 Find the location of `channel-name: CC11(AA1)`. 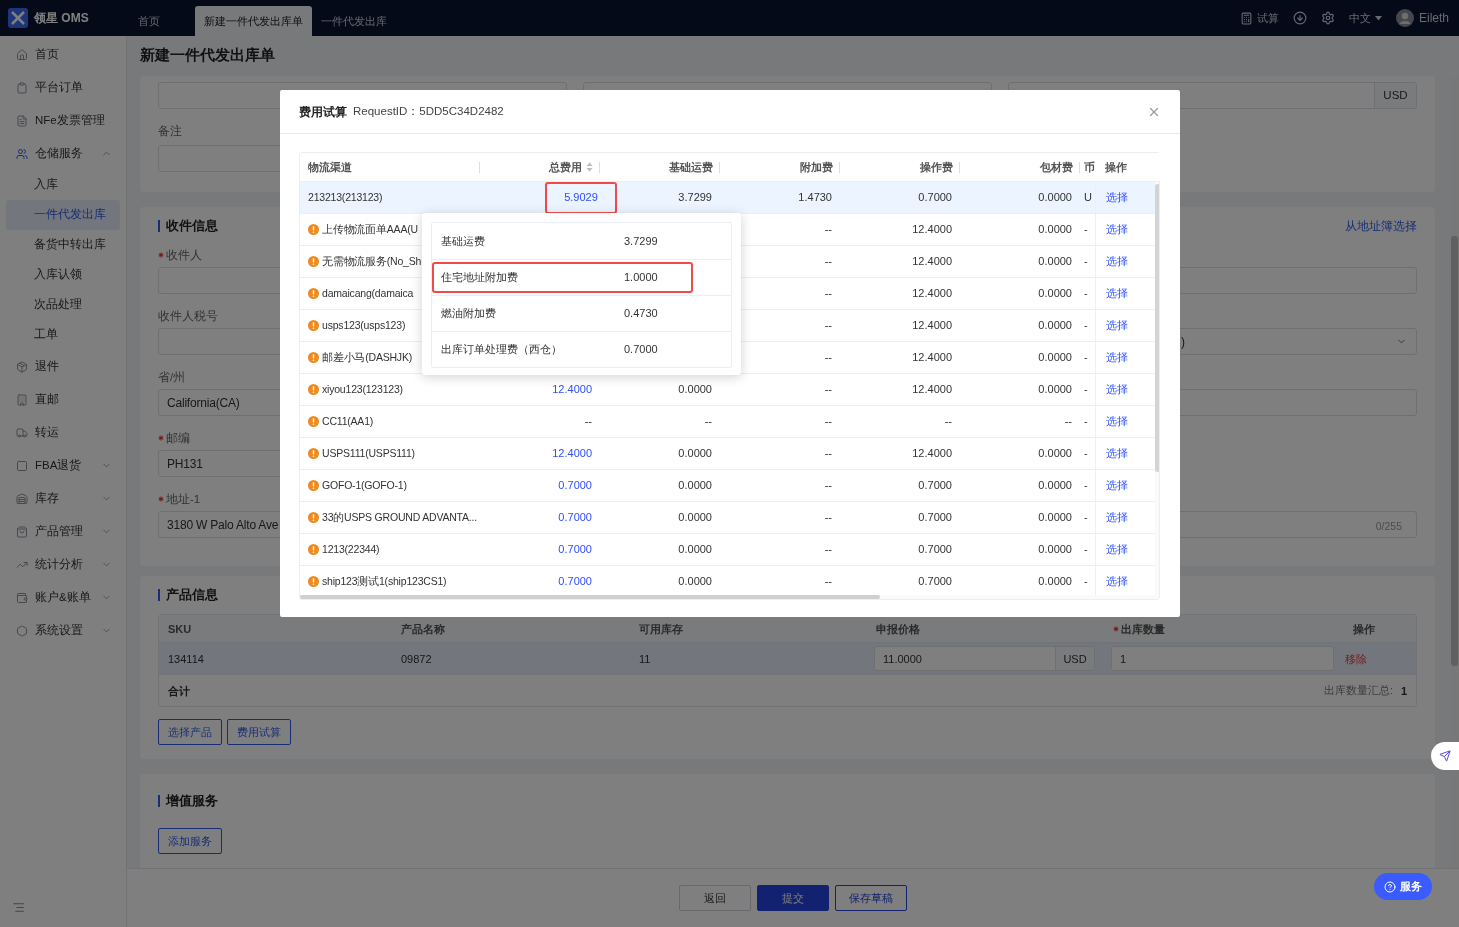

channel-name: CC11(AA1) is located at coordinates (348, 421).